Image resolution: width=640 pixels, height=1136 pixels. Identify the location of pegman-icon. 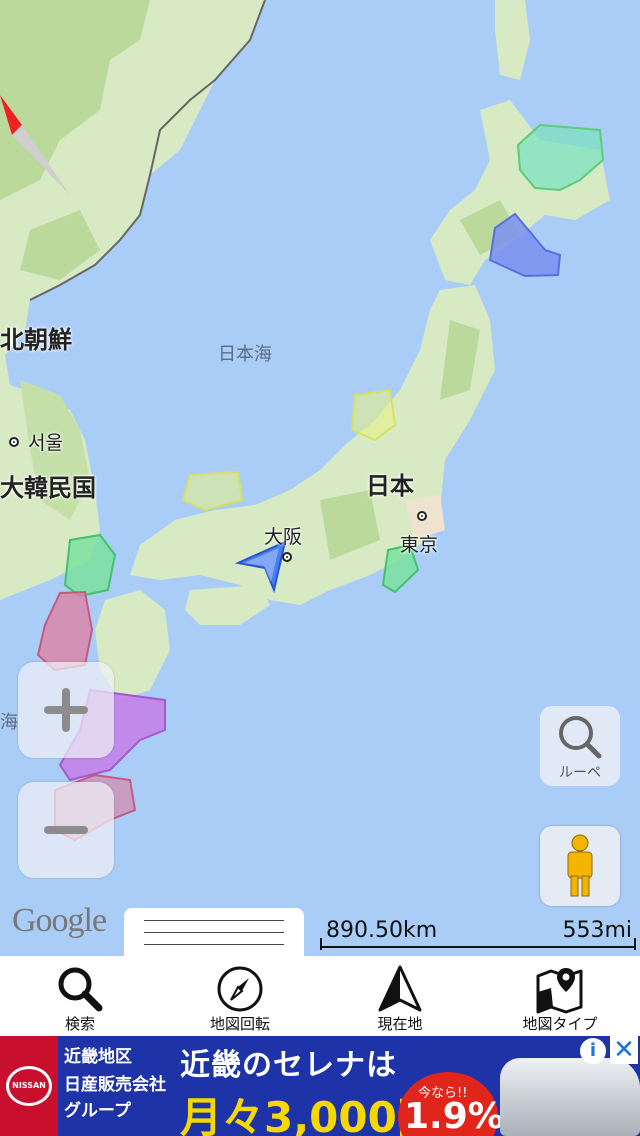
(580, 865).